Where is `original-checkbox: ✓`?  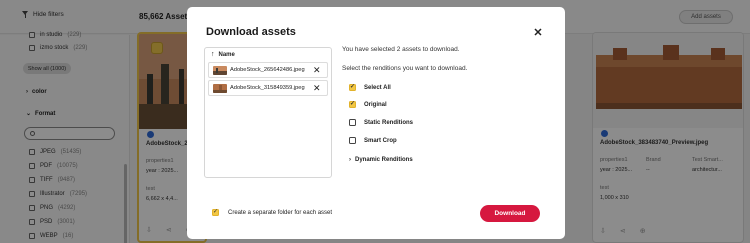 original-checkbox: ✓ is located at coordinates (352, 104).